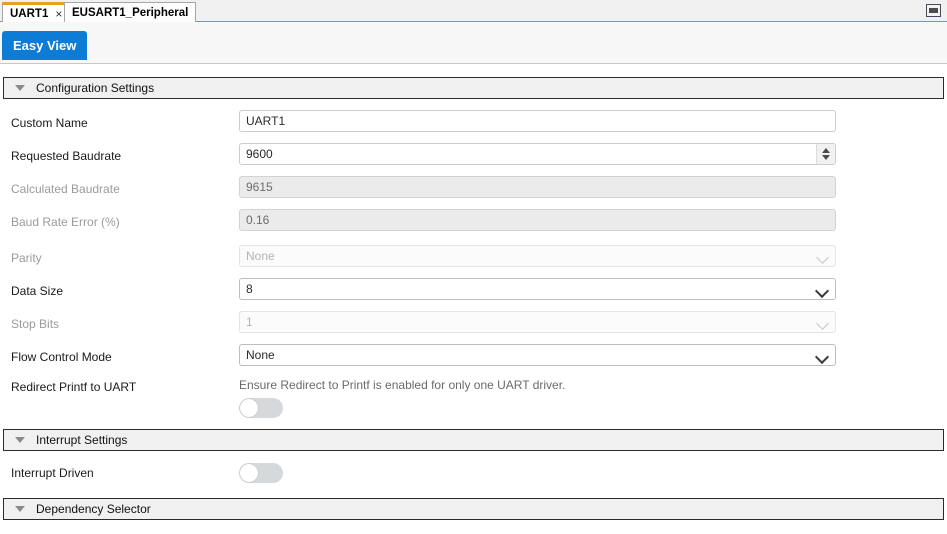  Describe the element at coordinates (261, 408) in the screenshot. I see `redirect-printf-toggle` at that location.